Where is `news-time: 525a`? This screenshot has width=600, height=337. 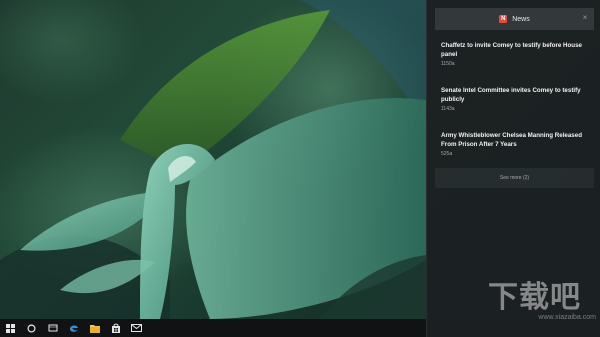
news-time: 525a is located at coordinates (447, 154).